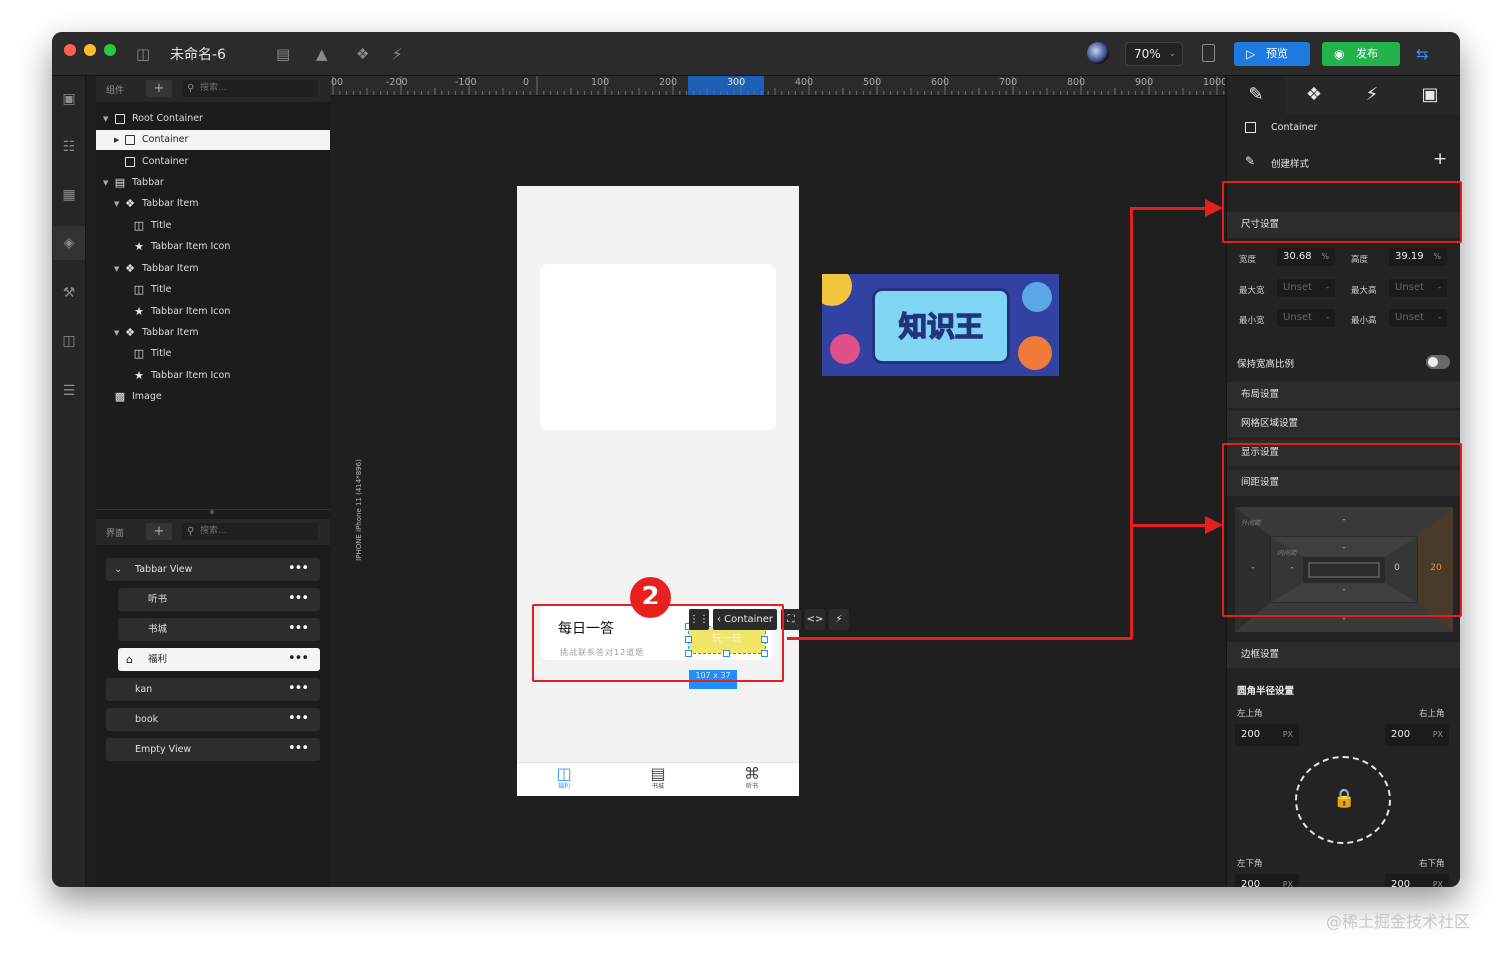 This screenshot has width=1512, height=955. Describe the element at coordinates (69, 341) in the screenshot. I see `pages-icon: ◫` at that location.